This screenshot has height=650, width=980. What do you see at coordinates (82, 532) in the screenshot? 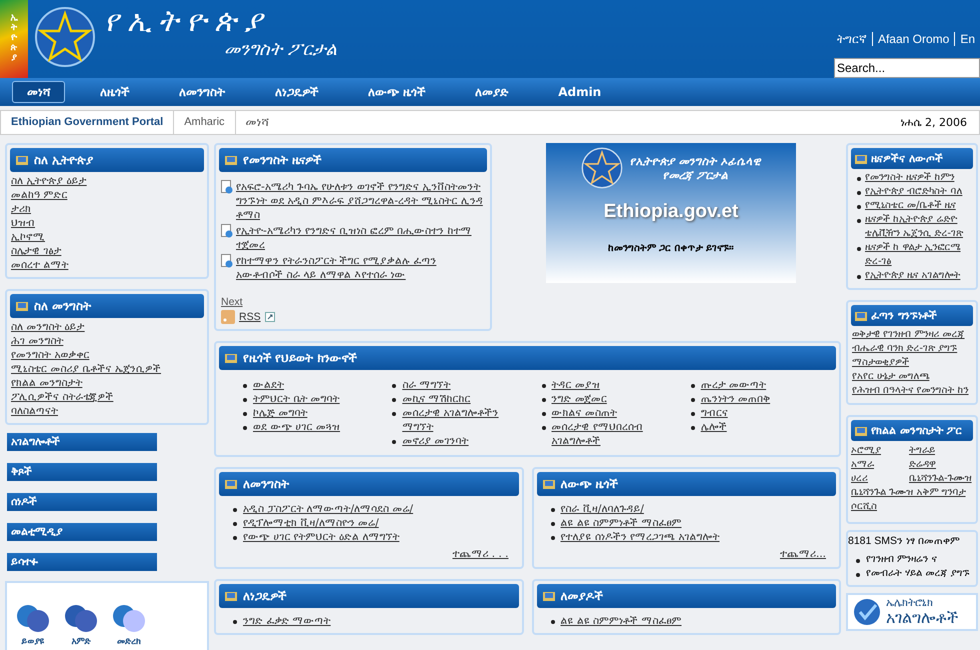
I see `menu-item: መልቲሚዲያ` at bounding box center [82, 532].